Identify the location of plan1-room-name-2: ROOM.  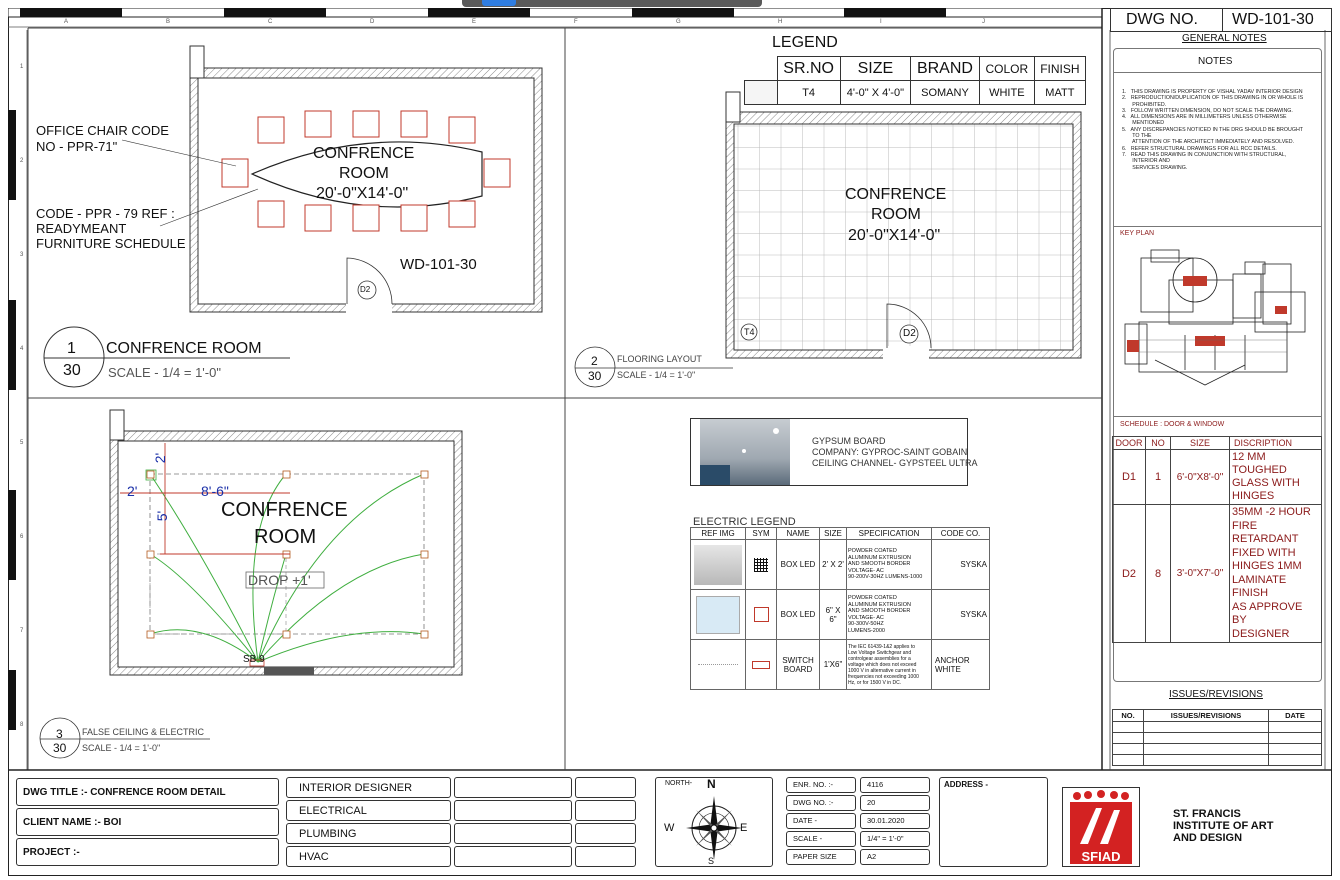
(364, 173).